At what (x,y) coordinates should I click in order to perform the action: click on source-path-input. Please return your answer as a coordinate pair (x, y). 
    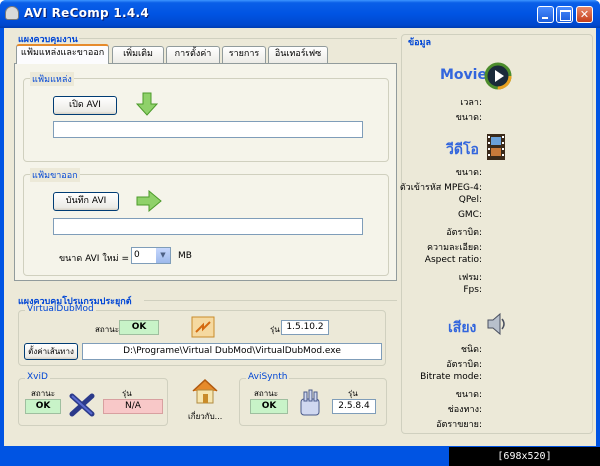
    Looking at the image, I should click on (208, 129).